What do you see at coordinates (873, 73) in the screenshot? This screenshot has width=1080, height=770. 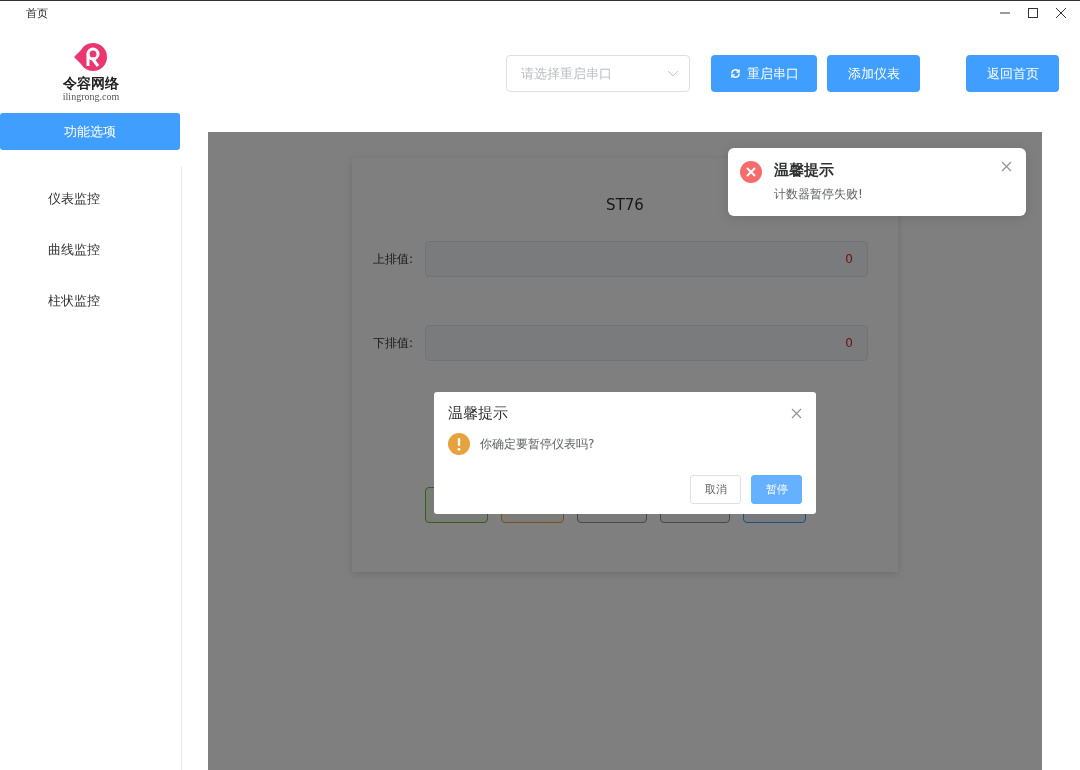 I see `toolbar-button: 添加仪表` at bounding box center [873, 73].